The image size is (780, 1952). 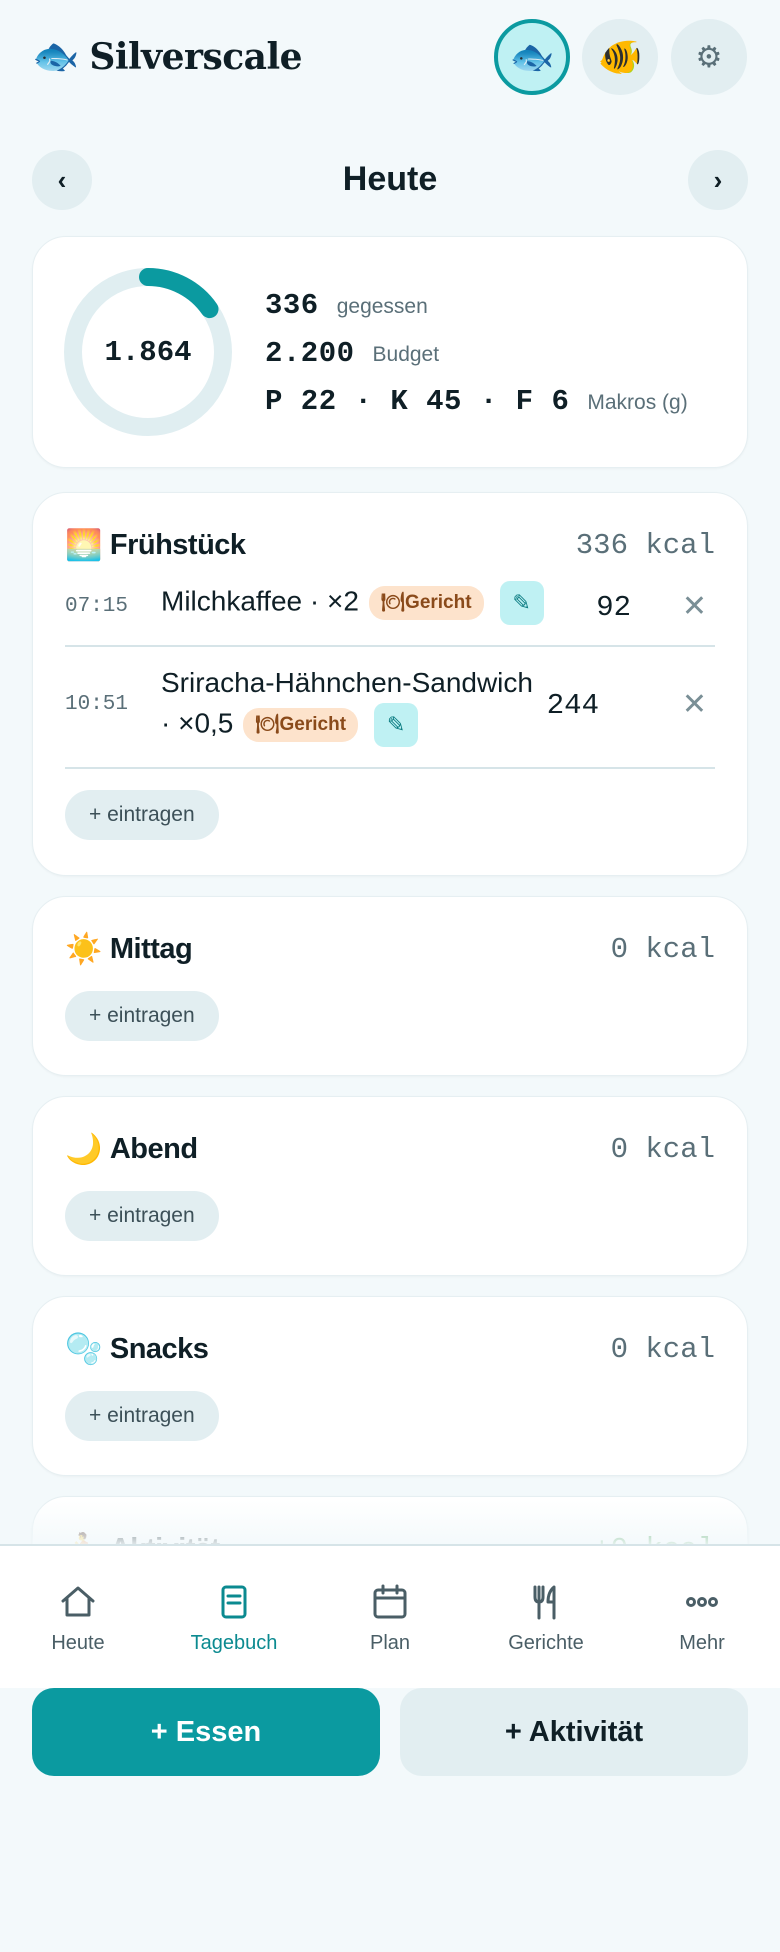 I want to click on bottom-navigation: Heute Tagebuch Plan Gerichte Mehr, so click(x=390, y=1616).